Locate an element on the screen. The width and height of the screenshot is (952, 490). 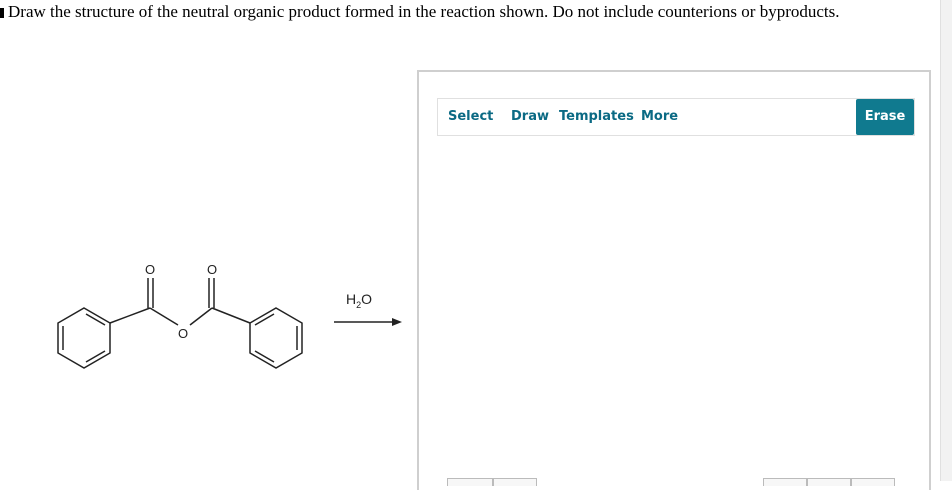
atom-label-o-left: O is located at coordinates (150, 269).